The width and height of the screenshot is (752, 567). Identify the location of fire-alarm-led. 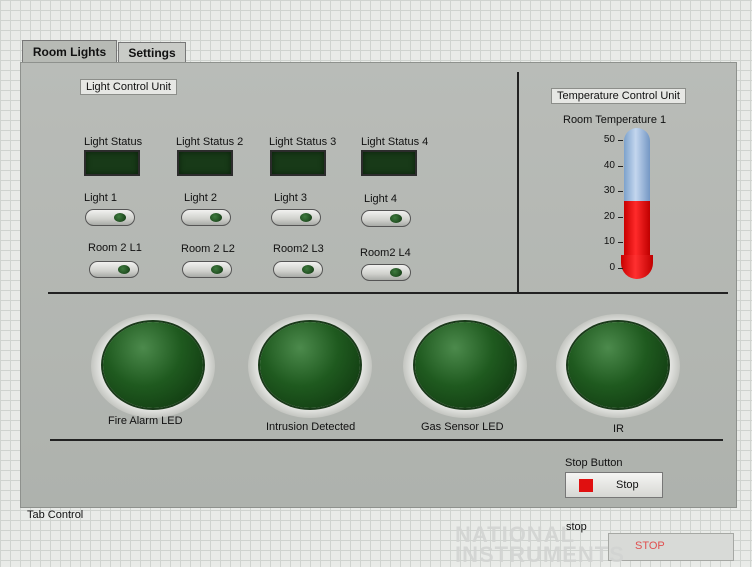
(153, 365).